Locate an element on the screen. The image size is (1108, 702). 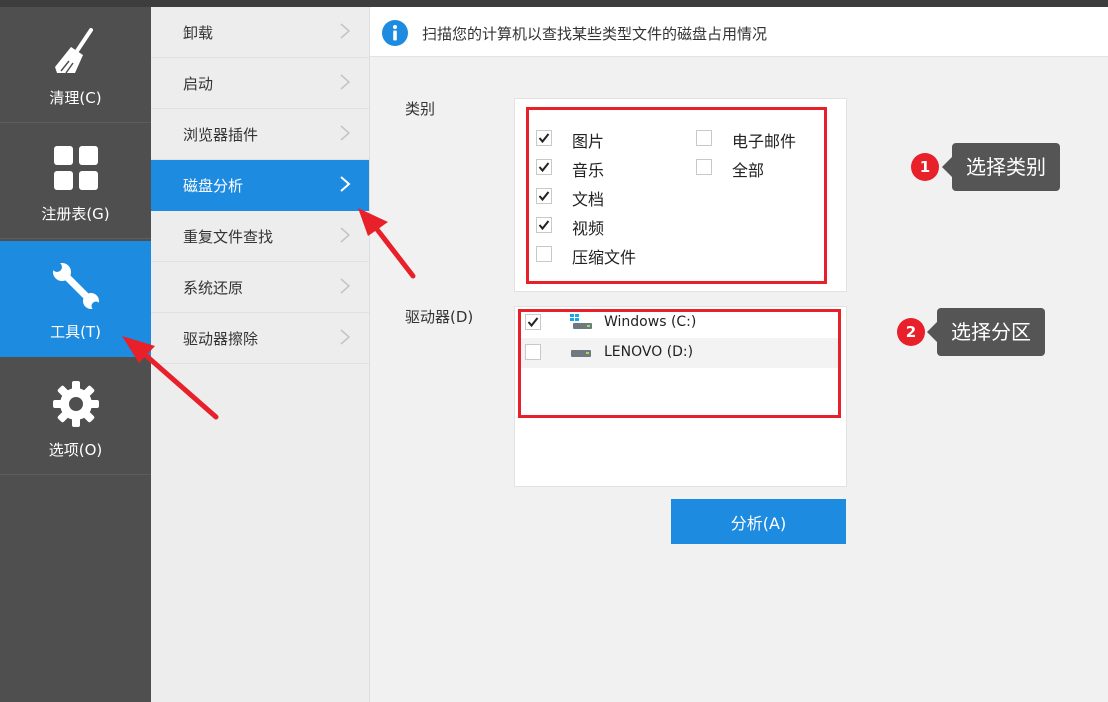
menu-item-disk-analysis: 磁盘分析 is located at coordinates (260, 185).